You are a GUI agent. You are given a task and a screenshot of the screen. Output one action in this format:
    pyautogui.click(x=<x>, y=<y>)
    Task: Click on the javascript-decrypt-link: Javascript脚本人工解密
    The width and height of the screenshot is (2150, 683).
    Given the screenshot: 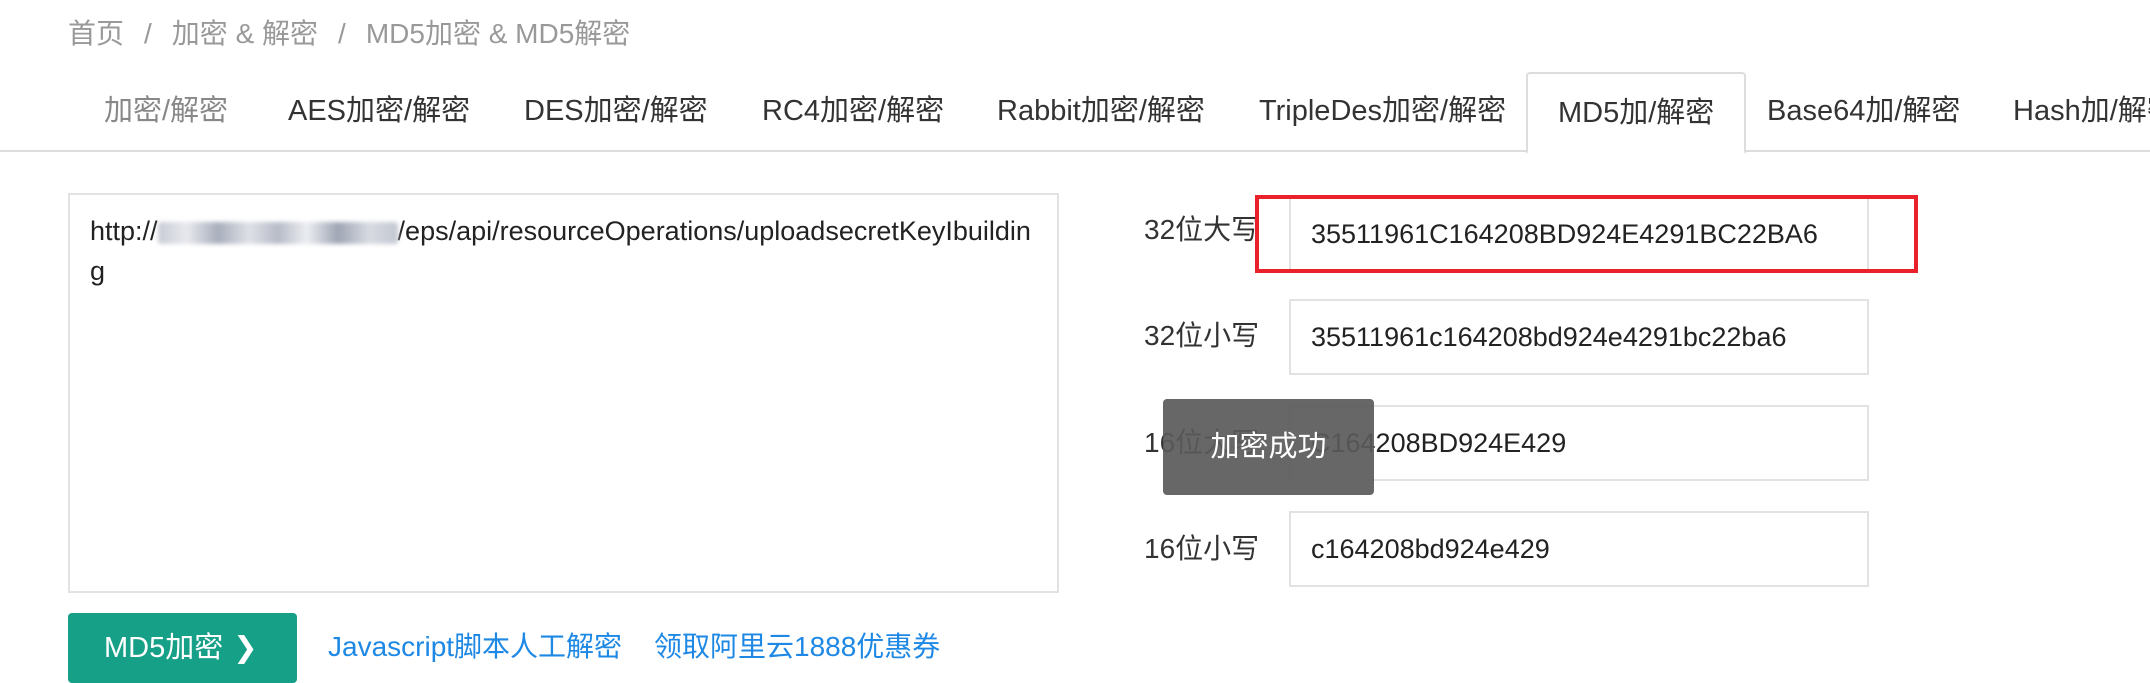 What is the action you would take?
    pyautogui.click(x=475, y=647)
    